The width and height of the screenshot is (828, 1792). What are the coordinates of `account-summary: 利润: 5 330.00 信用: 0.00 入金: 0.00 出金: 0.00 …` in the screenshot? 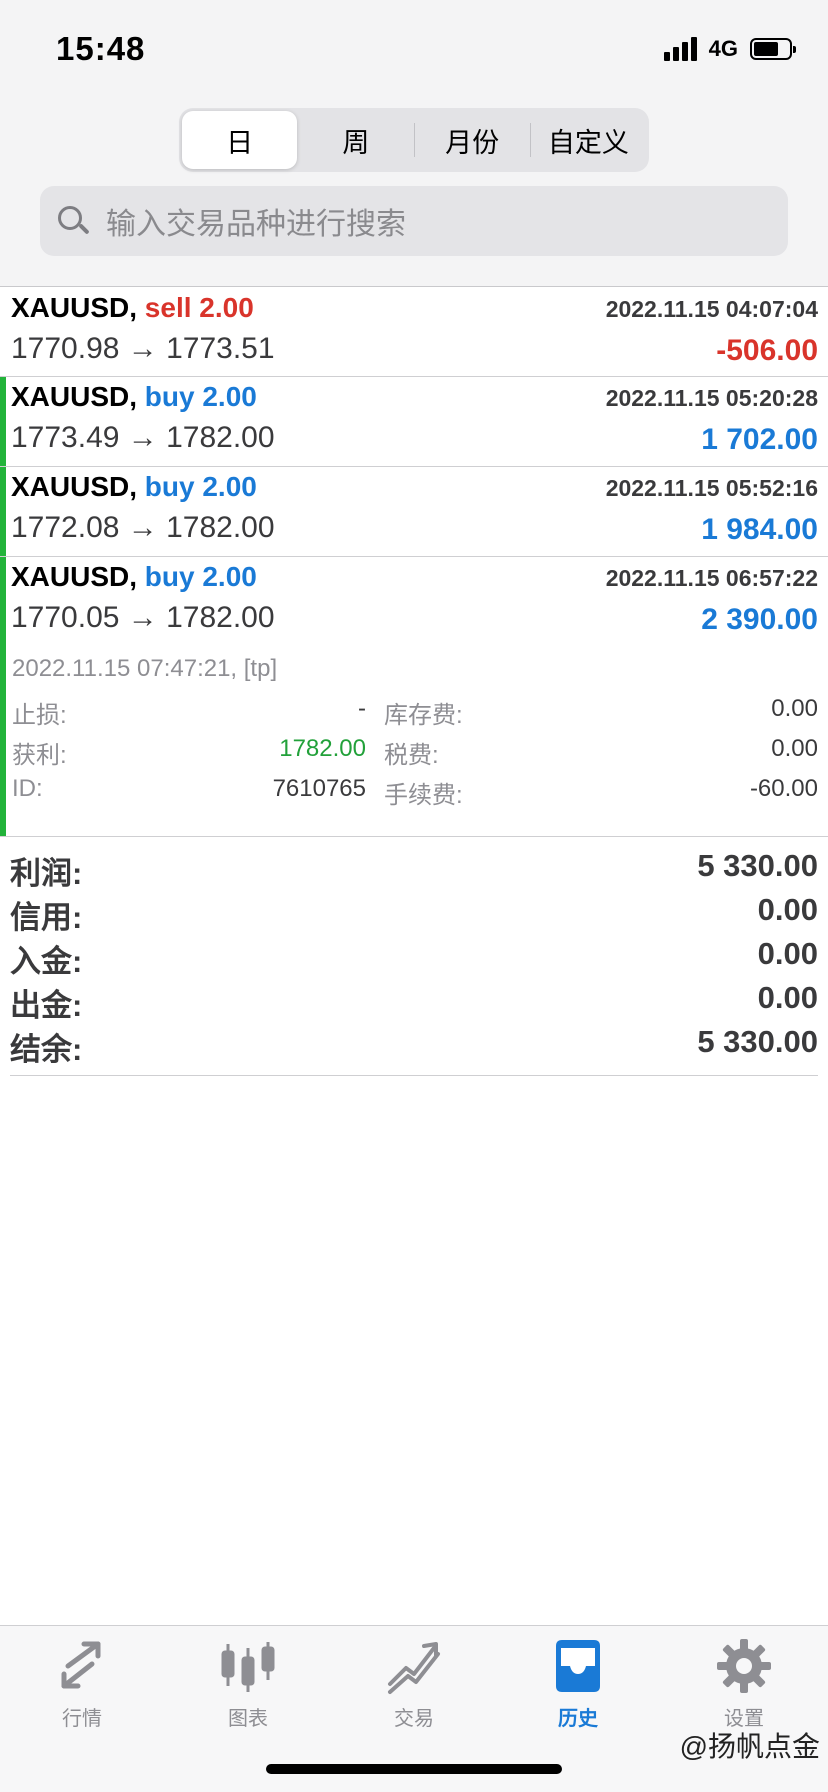 It's located at (414, 957).